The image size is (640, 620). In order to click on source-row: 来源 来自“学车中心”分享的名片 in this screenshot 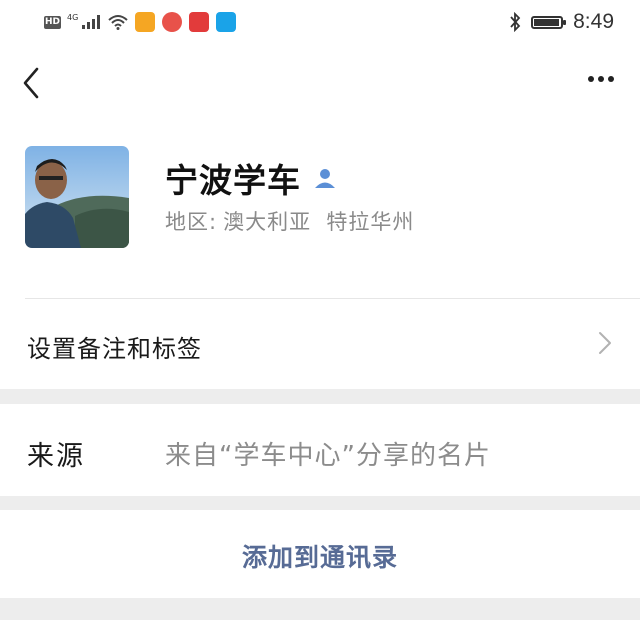, I will do `click(320, 450)`.